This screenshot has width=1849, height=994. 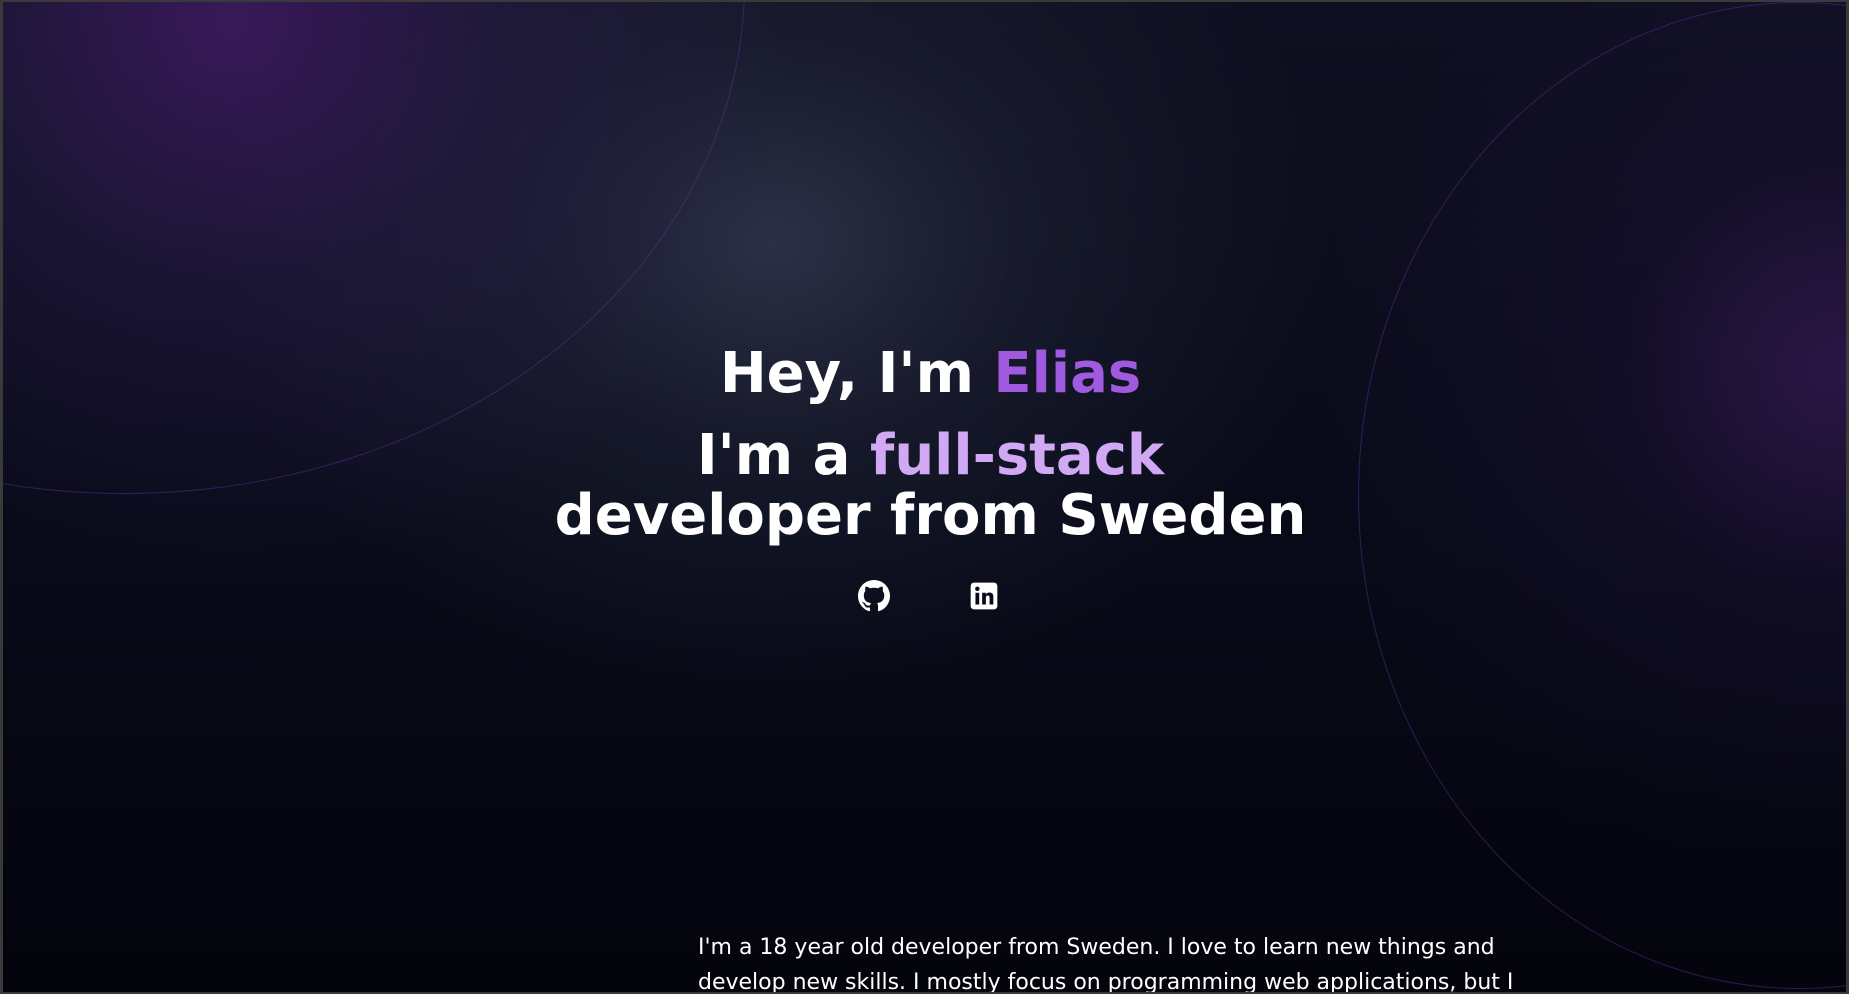 I want to click on linkedin-link, so click(x=984, y=596).